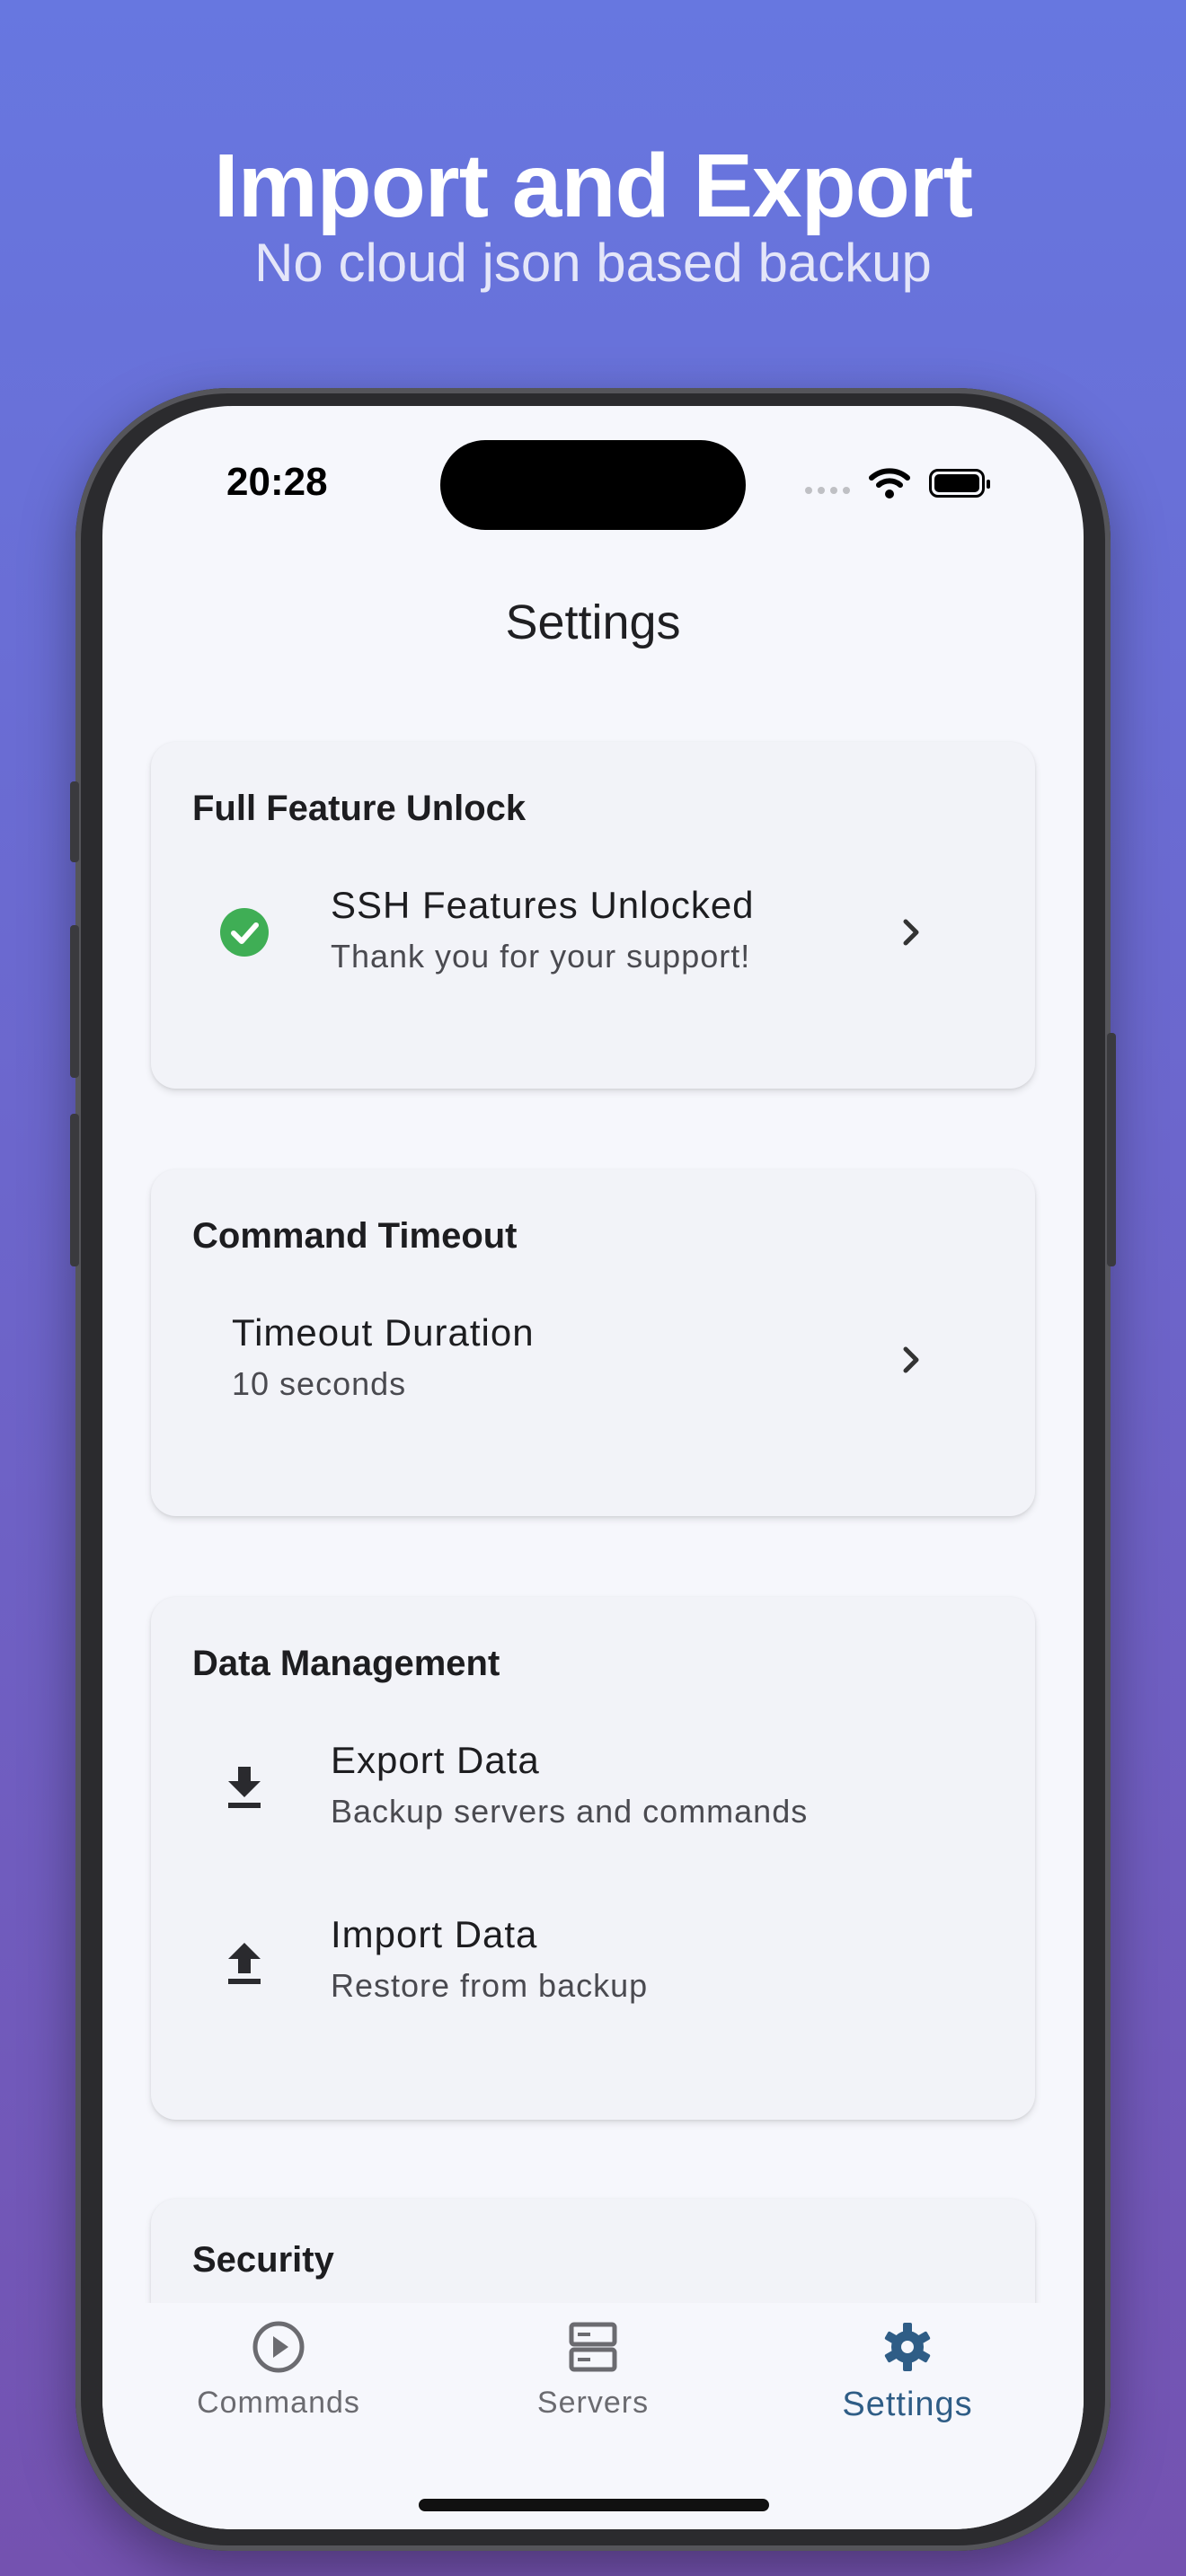  Describe the element at coordinates (359, 808) in the screenshot. I see `unlock-section-title: Full Feature Unlock` at that location.